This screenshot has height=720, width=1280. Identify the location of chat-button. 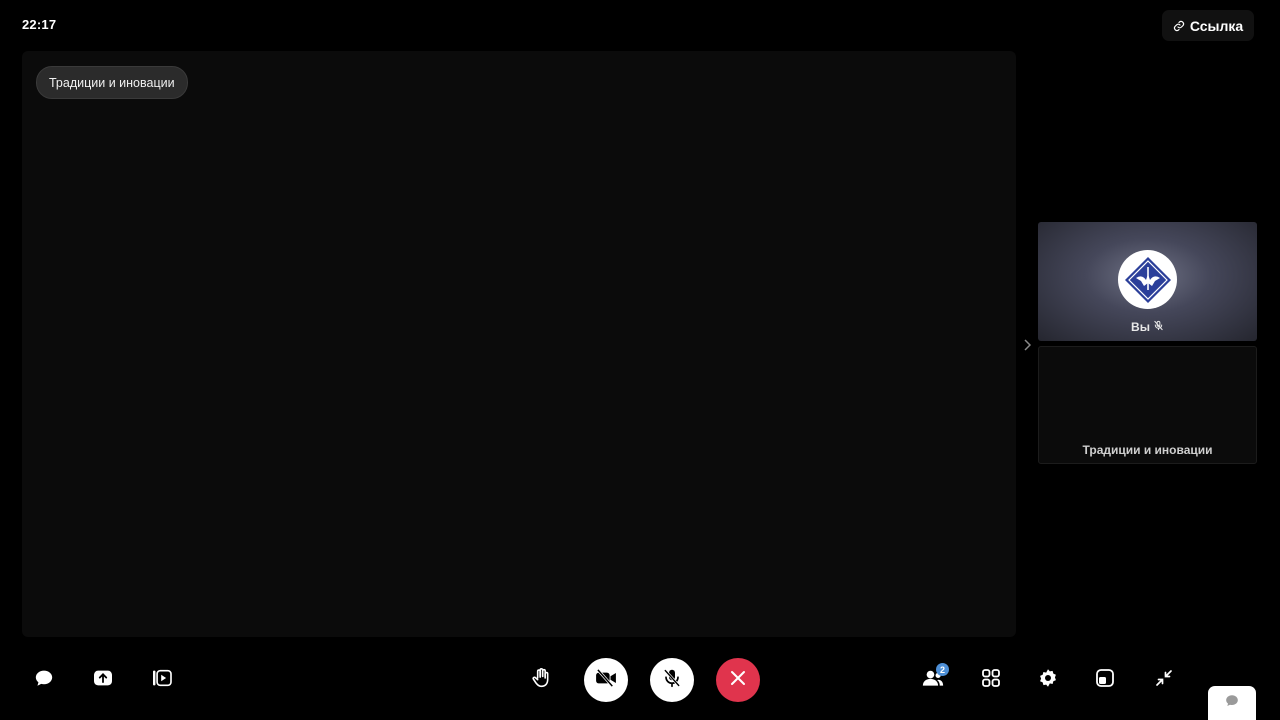
(44, 680).